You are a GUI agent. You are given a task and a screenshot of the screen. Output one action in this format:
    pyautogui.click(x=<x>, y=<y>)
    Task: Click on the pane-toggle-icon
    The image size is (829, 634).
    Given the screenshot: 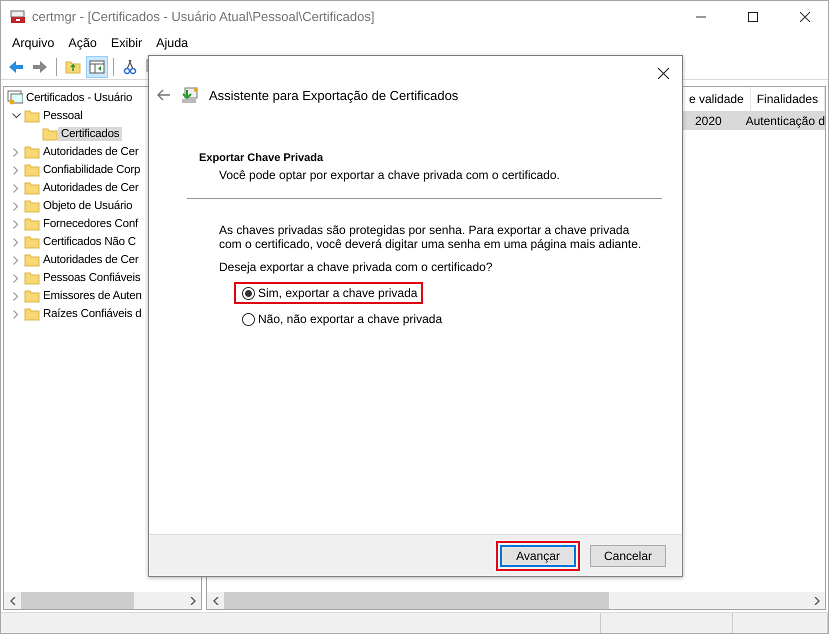 What is the action you would take?
    pyautogui.click(x=97, y=66)
    